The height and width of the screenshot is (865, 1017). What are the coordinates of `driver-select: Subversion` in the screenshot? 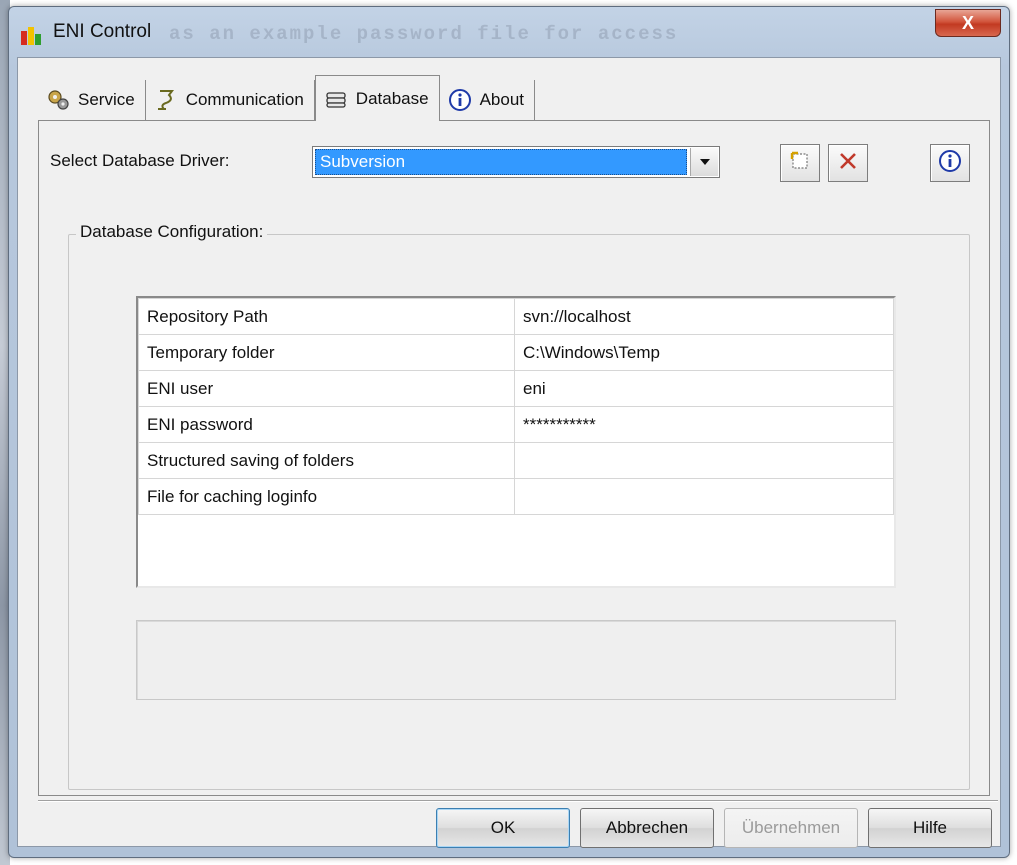 It's located at (516, 162).